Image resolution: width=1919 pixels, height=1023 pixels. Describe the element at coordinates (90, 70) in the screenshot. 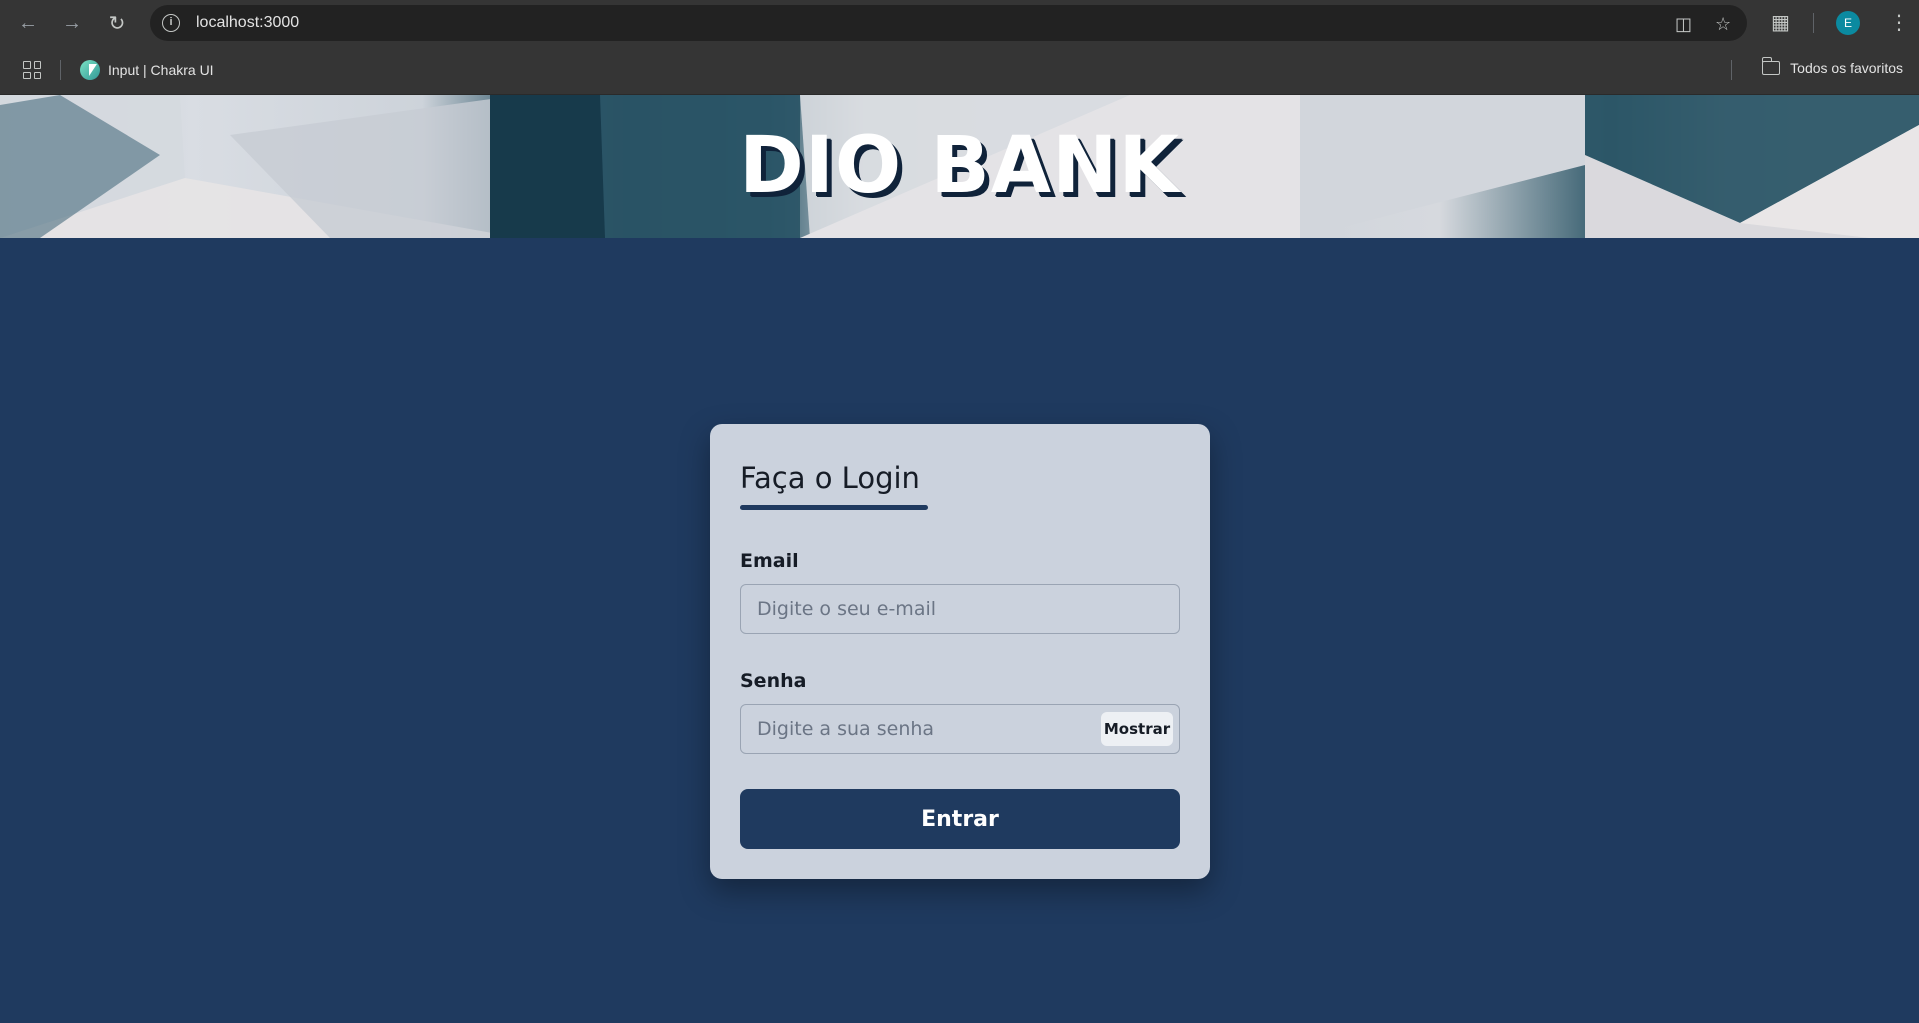

I see `chakra-ui-logo-icon` at that location.